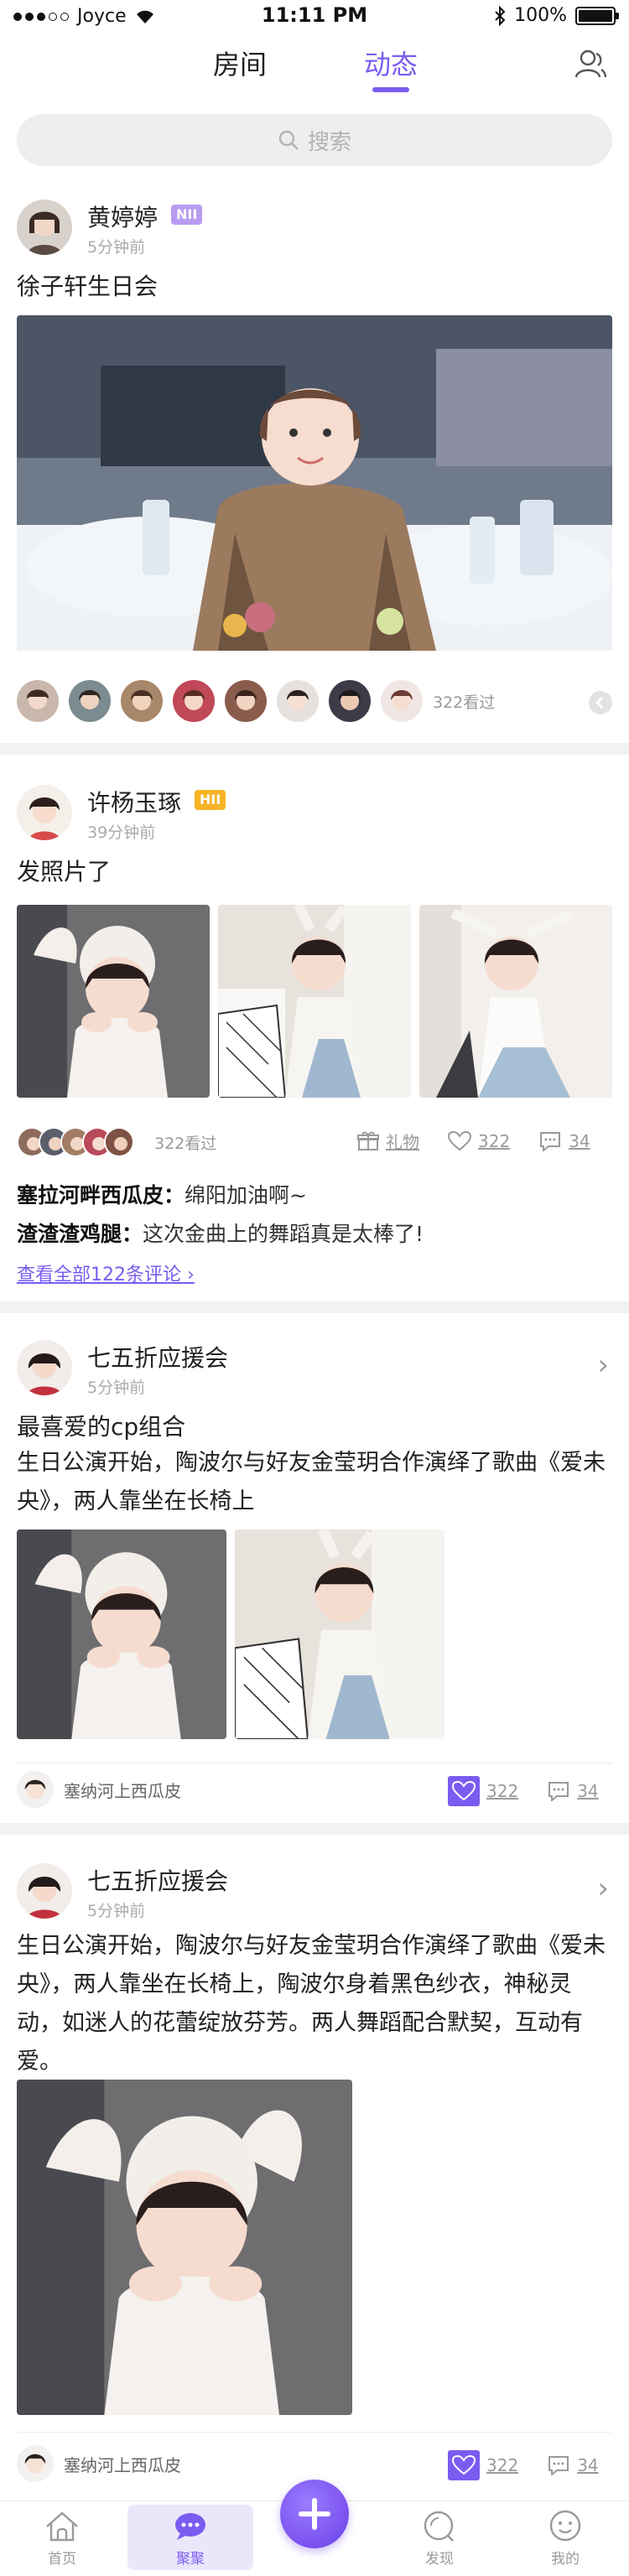 This screenshot has width=629, height=2576. Describe the element at coordinates (101, 1427) in the screenshot. I see `post-title: 最喜爱的cp组合` at that location.